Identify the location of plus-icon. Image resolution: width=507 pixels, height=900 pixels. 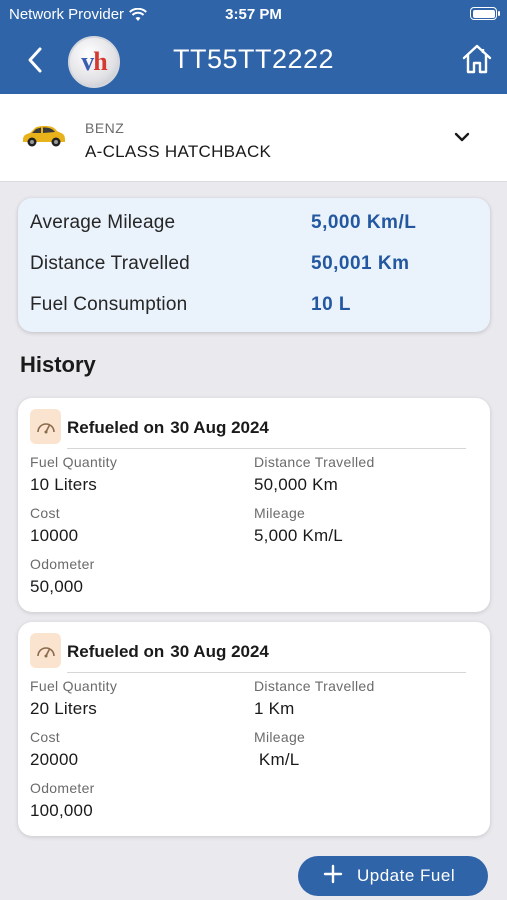
(333, 874).